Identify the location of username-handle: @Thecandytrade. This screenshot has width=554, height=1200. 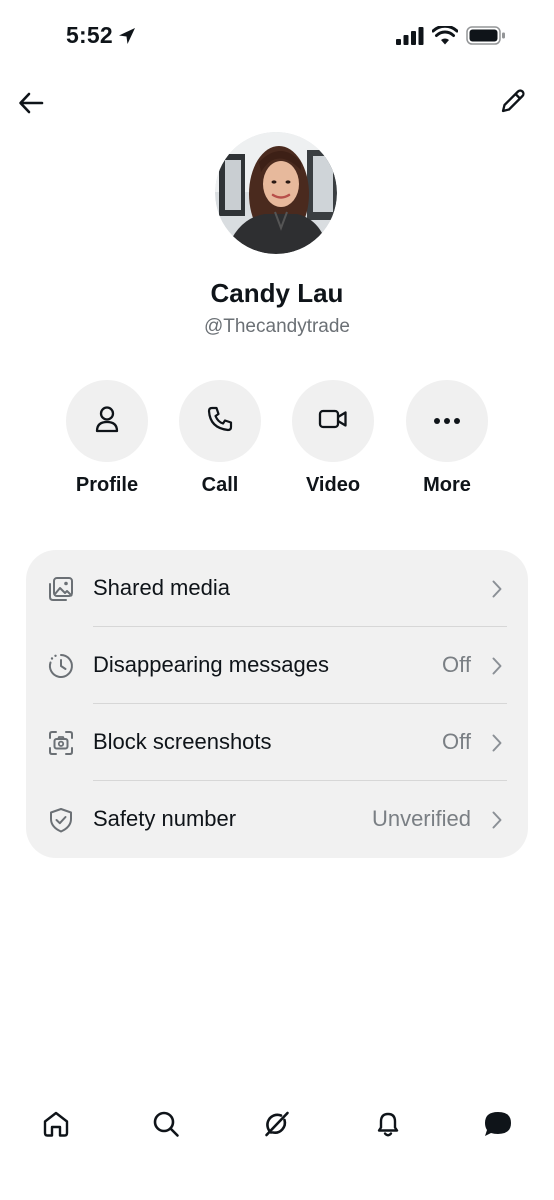
(277, 326).